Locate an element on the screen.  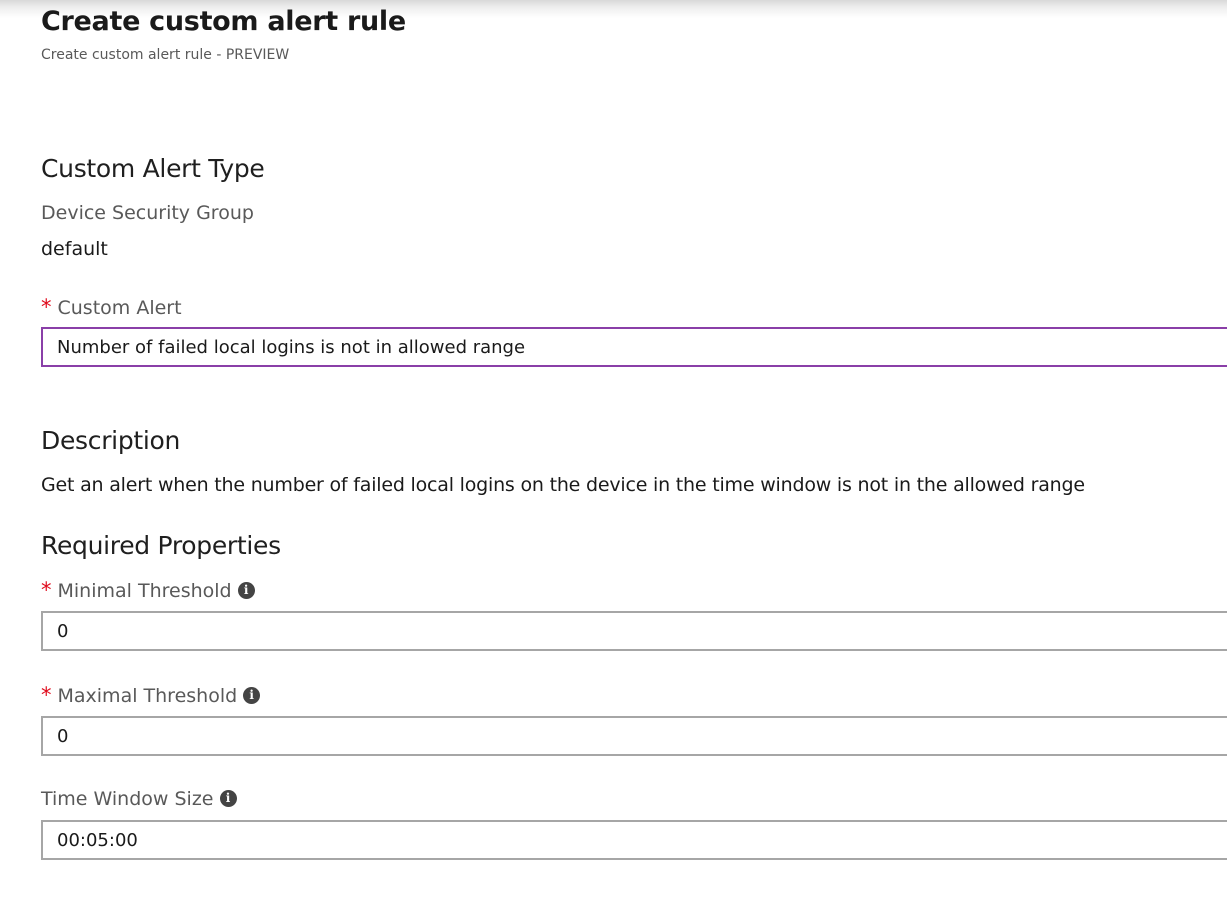
device-security-group-value: default is located at coordinates (74, 249).